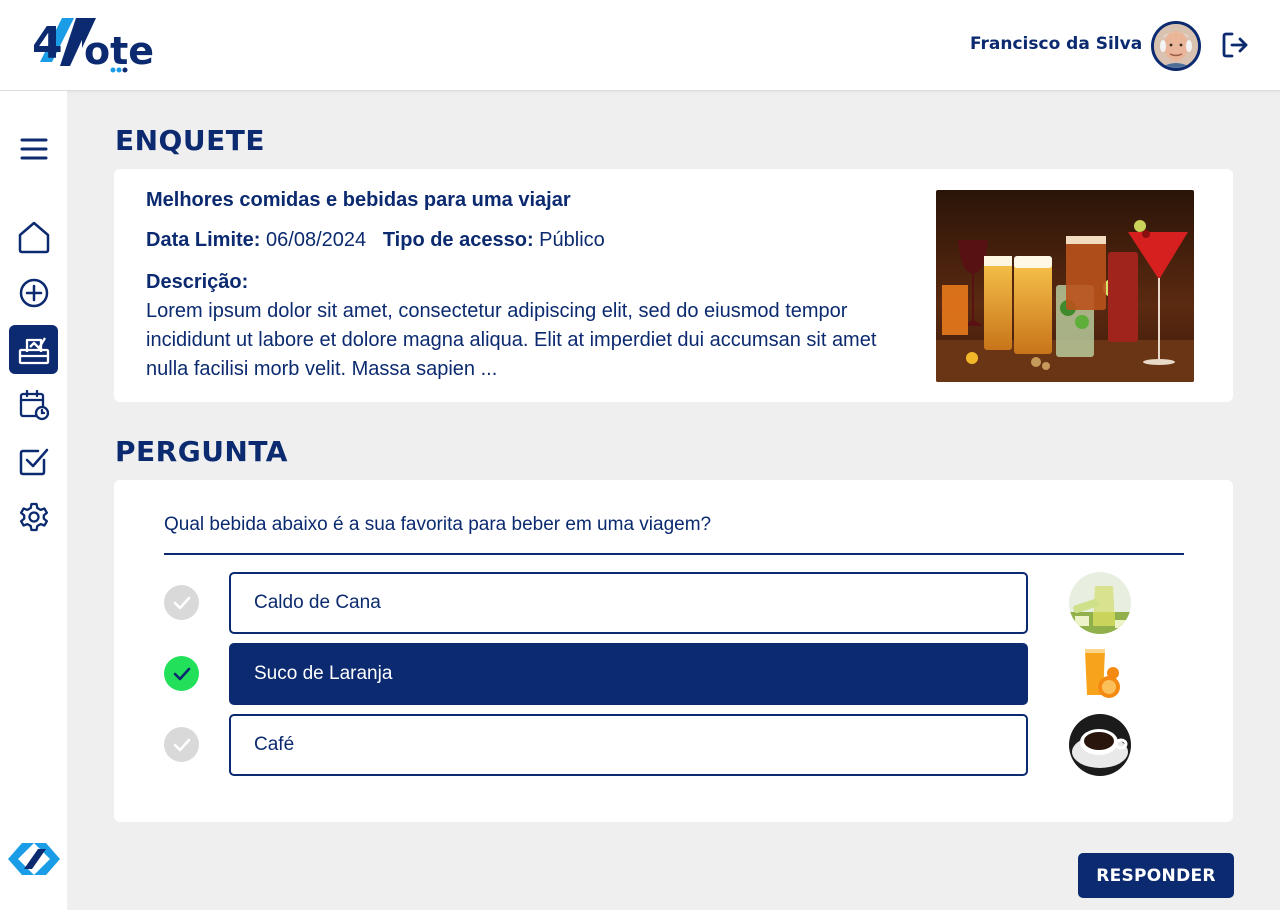 Image resolution: width=1280 pixels, height=910 pixels. I want to click on gear-icon, so click(34, 517).